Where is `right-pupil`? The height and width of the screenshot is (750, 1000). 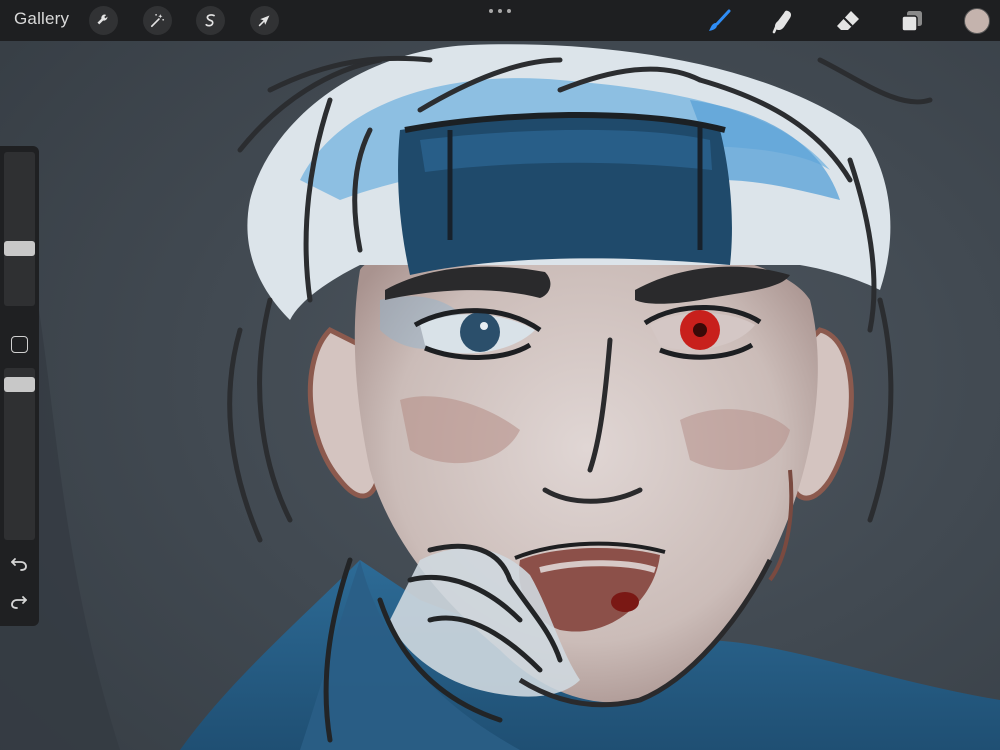 right-pupil is located at coordinates (700, 330).